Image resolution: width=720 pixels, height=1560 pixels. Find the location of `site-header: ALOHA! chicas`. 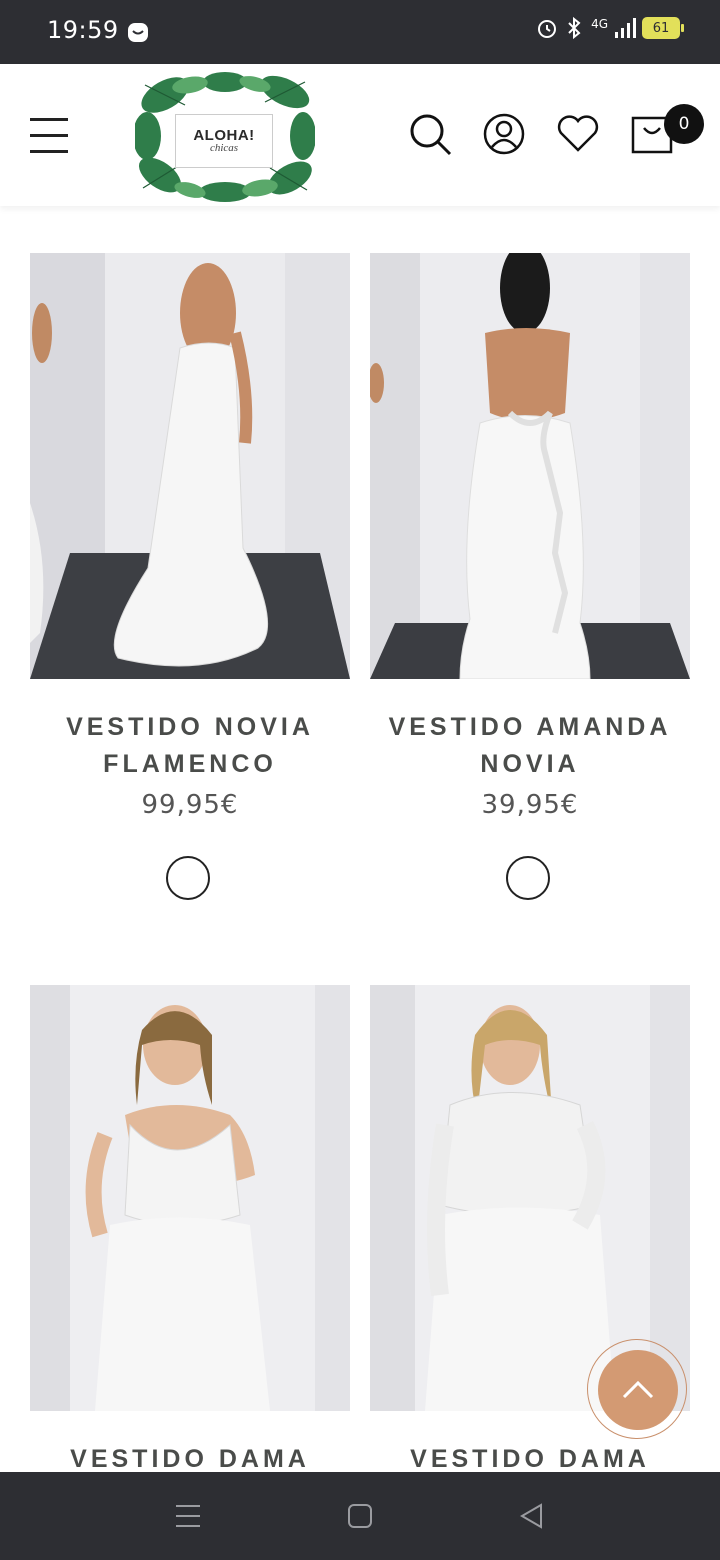

site-header: ALOHA! chicas is located at coordinates (360, 135).